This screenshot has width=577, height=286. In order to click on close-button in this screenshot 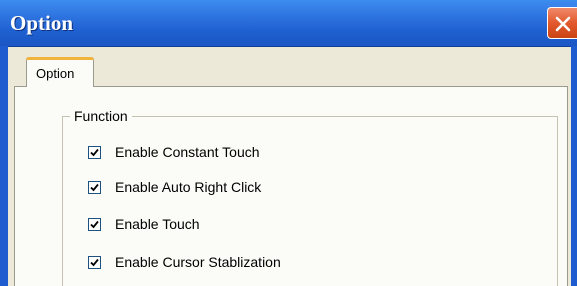, I will do `click(562, 23)`.